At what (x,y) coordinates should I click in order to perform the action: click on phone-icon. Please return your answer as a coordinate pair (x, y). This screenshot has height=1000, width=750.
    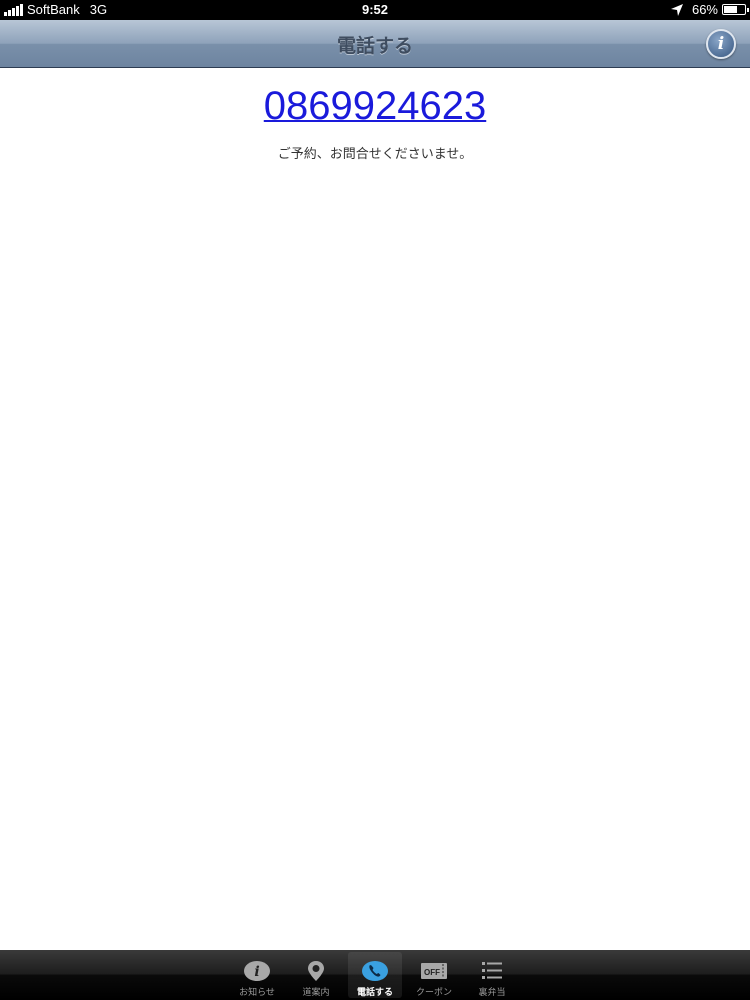
    Looking at the image, I should click on (375, 971).